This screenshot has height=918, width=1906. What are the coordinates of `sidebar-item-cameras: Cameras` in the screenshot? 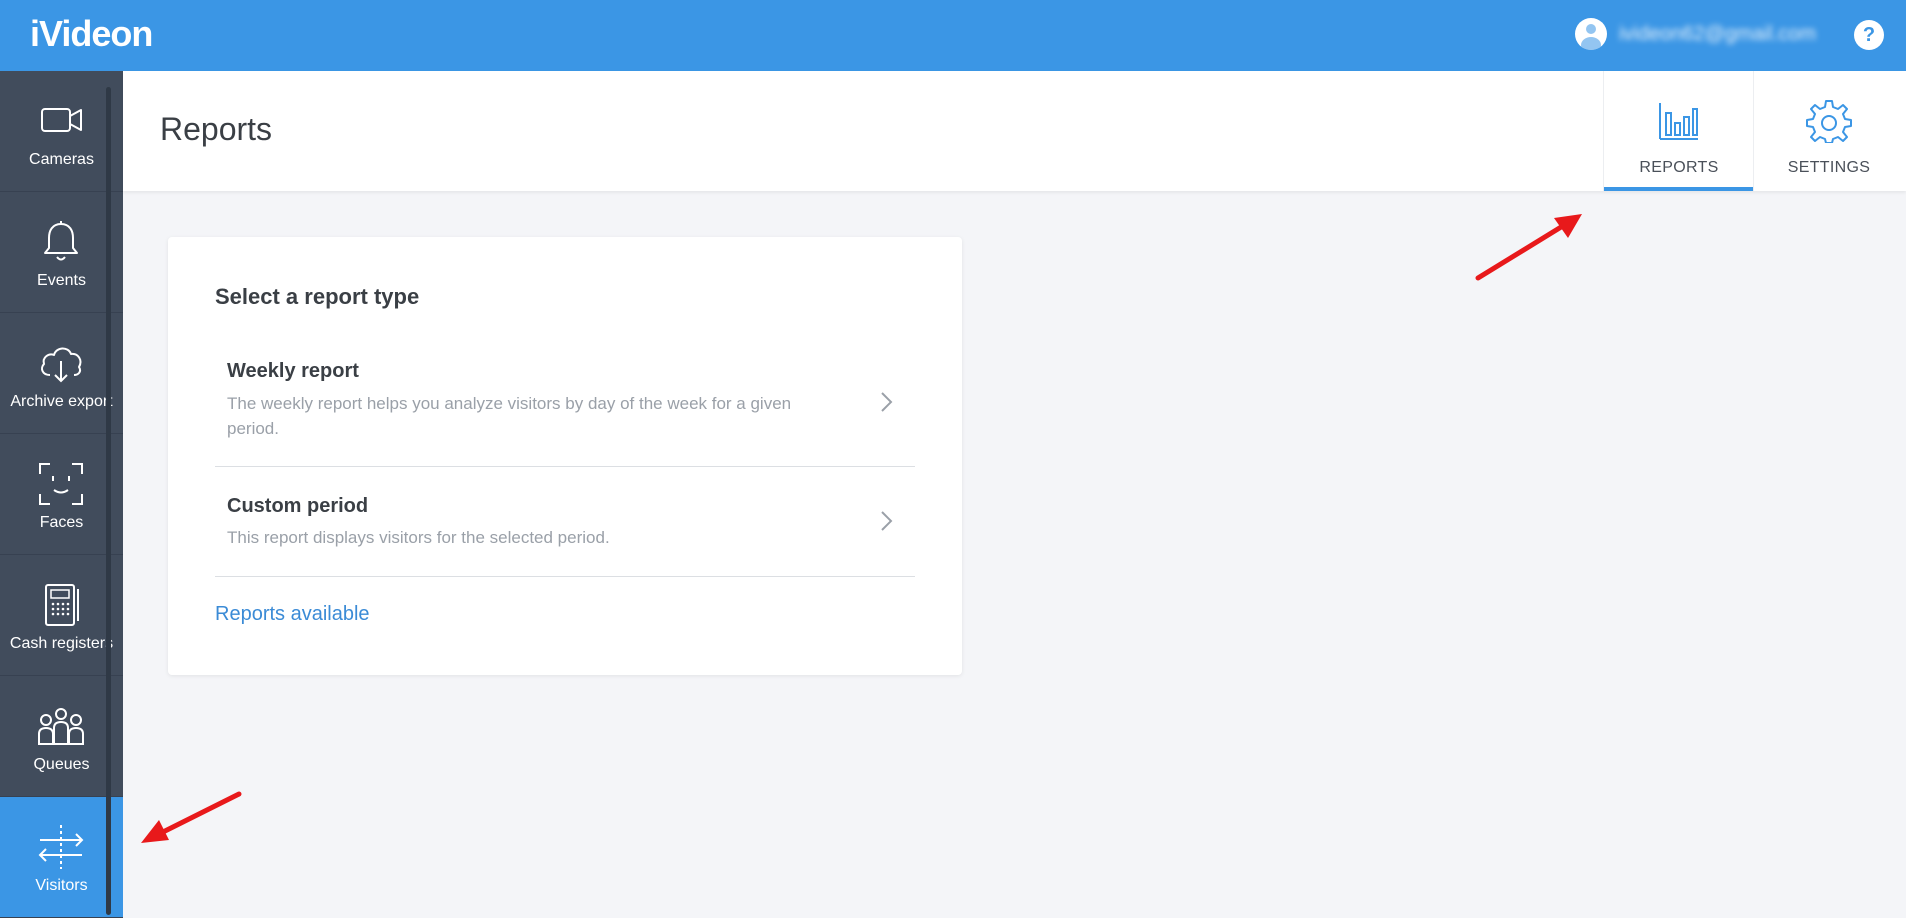 It's located at (61, 131).